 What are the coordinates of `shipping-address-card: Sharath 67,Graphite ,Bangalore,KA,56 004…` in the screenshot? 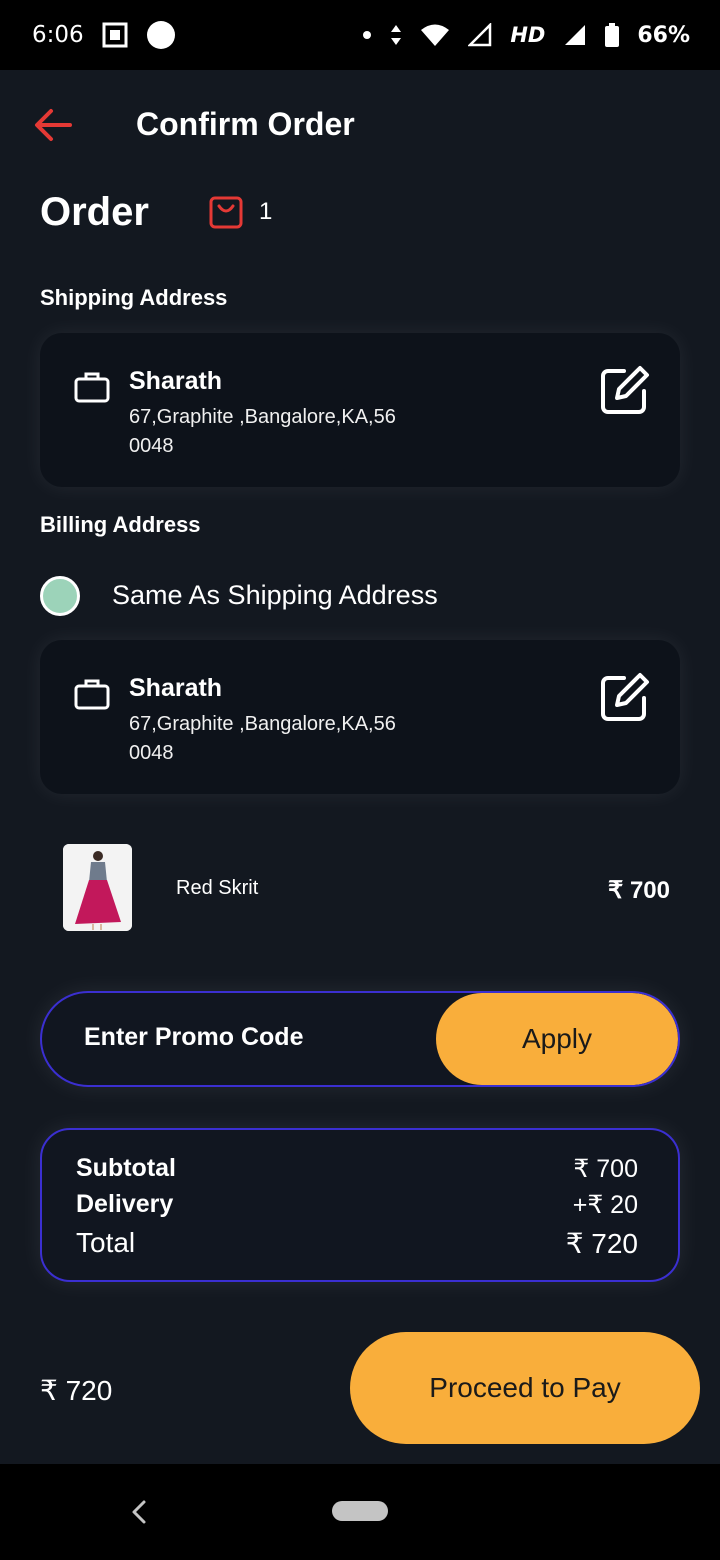 It's located at (360, 410).